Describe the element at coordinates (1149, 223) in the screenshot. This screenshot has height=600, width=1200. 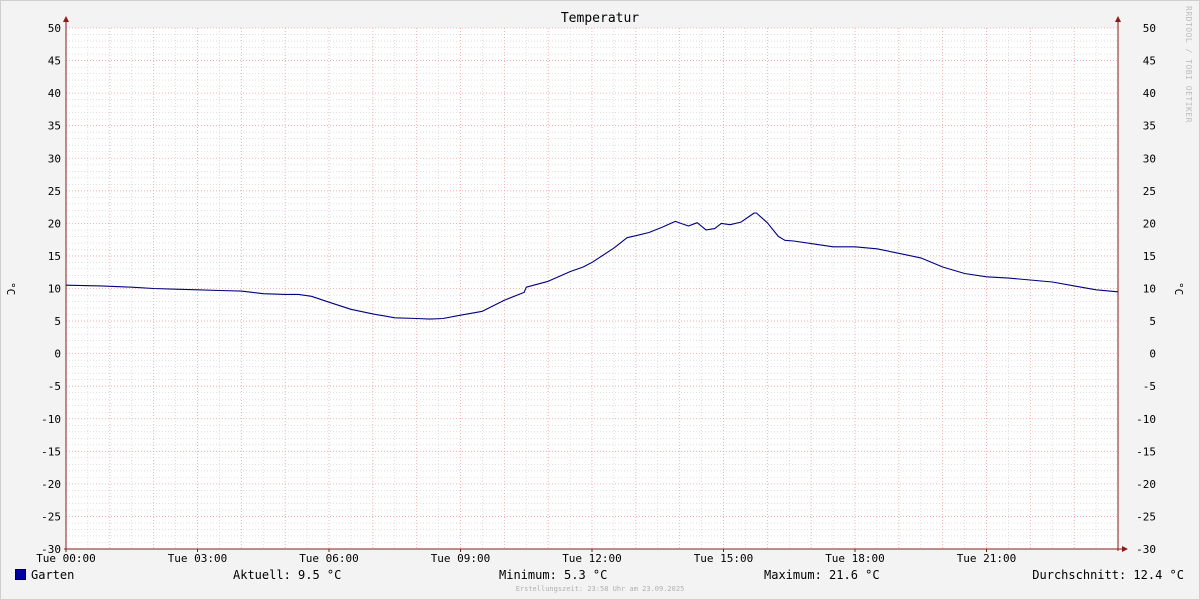
I see `y-tick-label-right: 20` at that location.